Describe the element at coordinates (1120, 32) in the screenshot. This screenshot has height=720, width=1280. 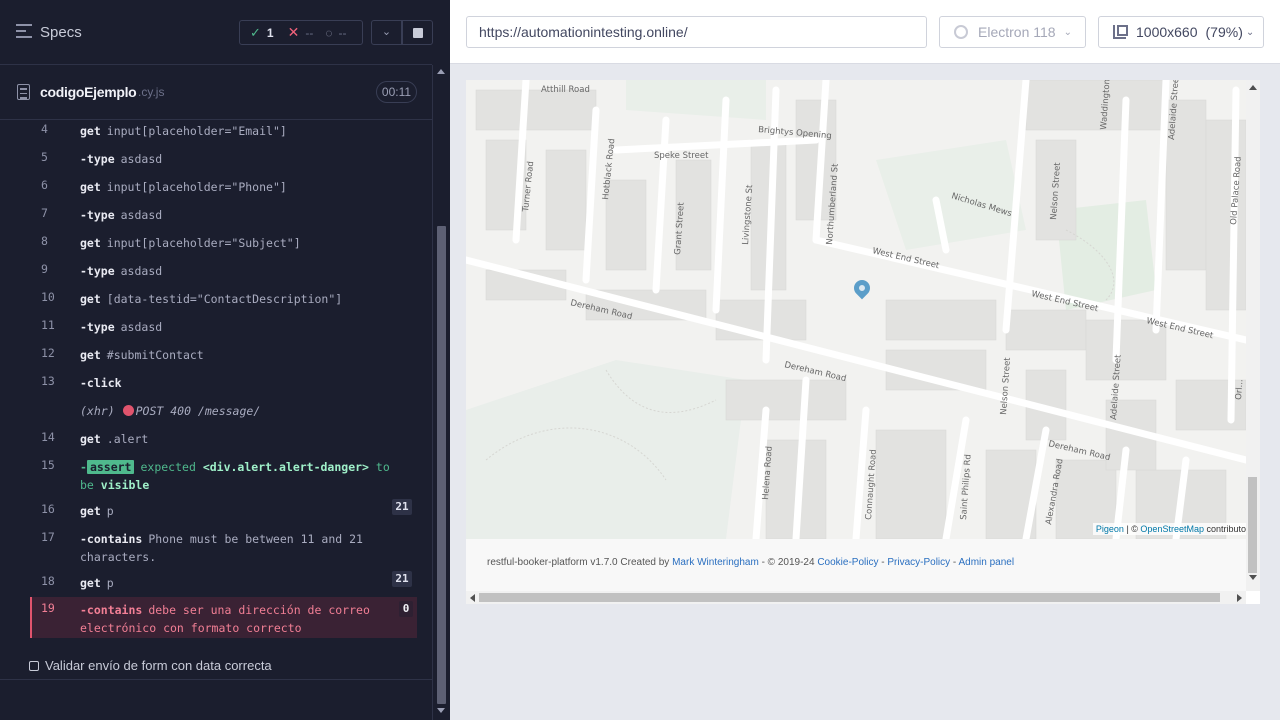
I see `resize-icon` at that location.